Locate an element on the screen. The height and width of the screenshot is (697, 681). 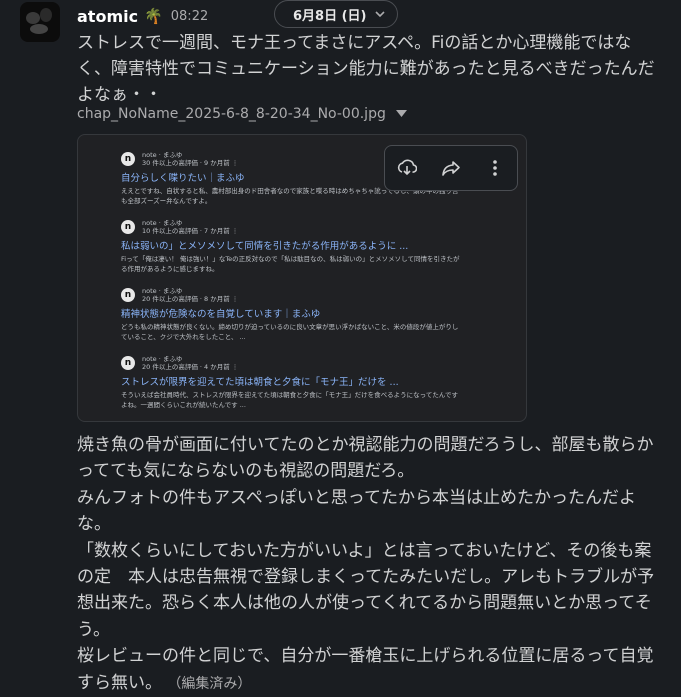
share-icon is located at coordinates (451, 168).